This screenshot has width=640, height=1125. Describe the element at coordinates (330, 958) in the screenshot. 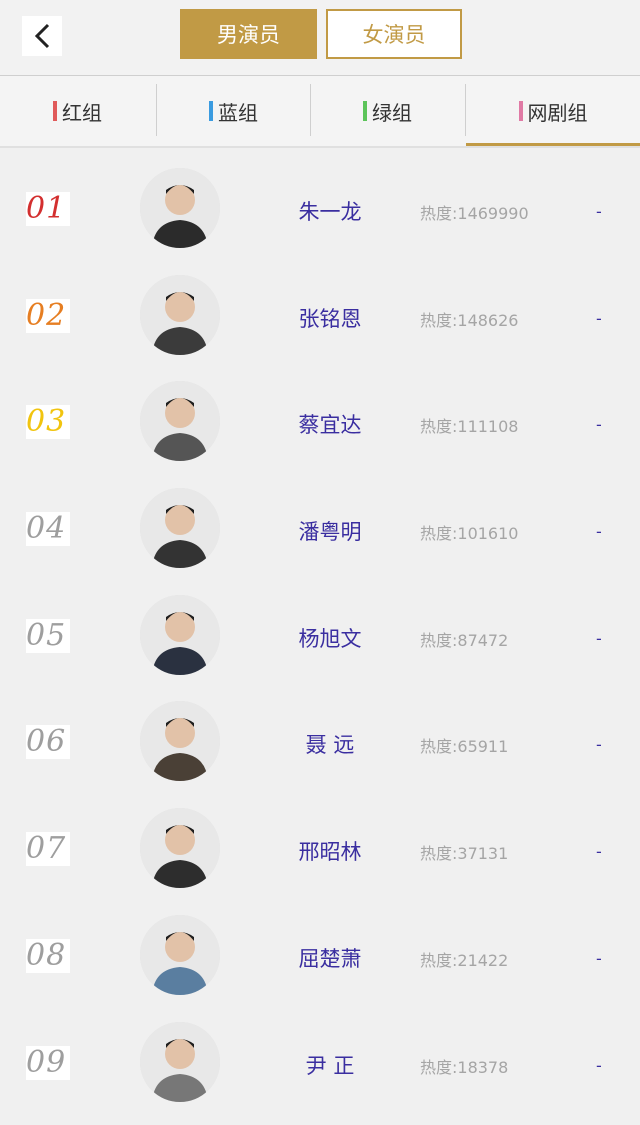

I see `actor-name: 屈楚萧` at that location.